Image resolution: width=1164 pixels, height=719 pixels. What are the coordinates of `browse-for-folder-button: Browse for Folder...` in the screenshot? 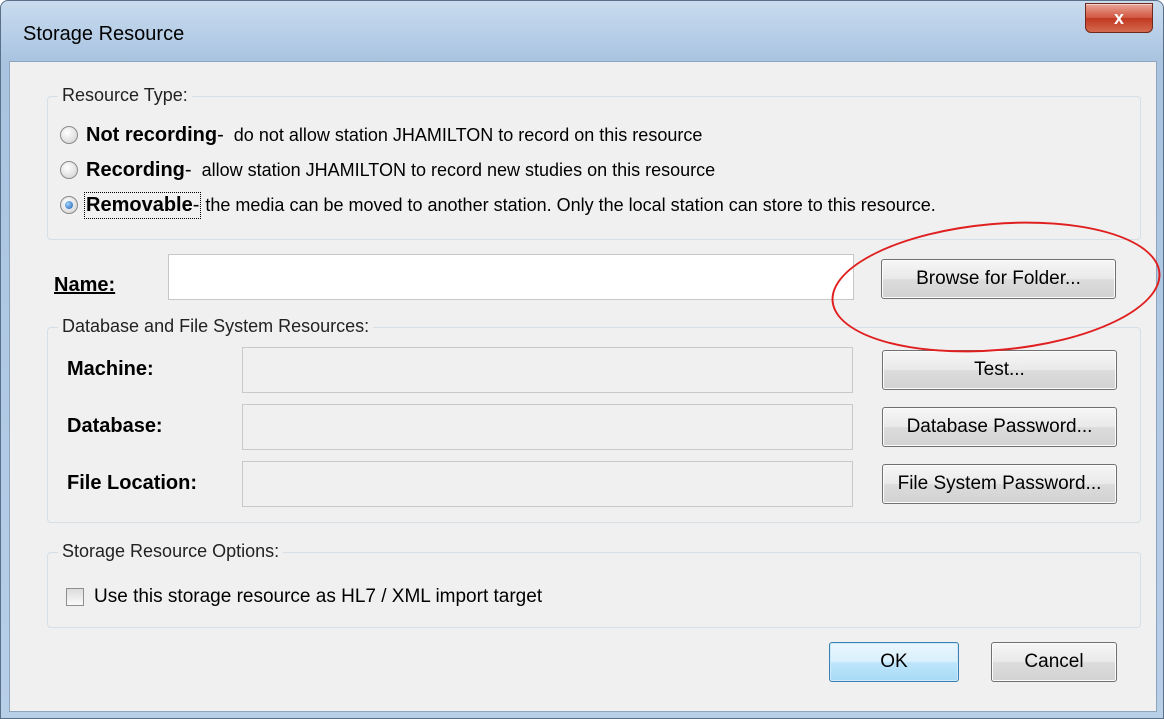 It's located at (998, 279).